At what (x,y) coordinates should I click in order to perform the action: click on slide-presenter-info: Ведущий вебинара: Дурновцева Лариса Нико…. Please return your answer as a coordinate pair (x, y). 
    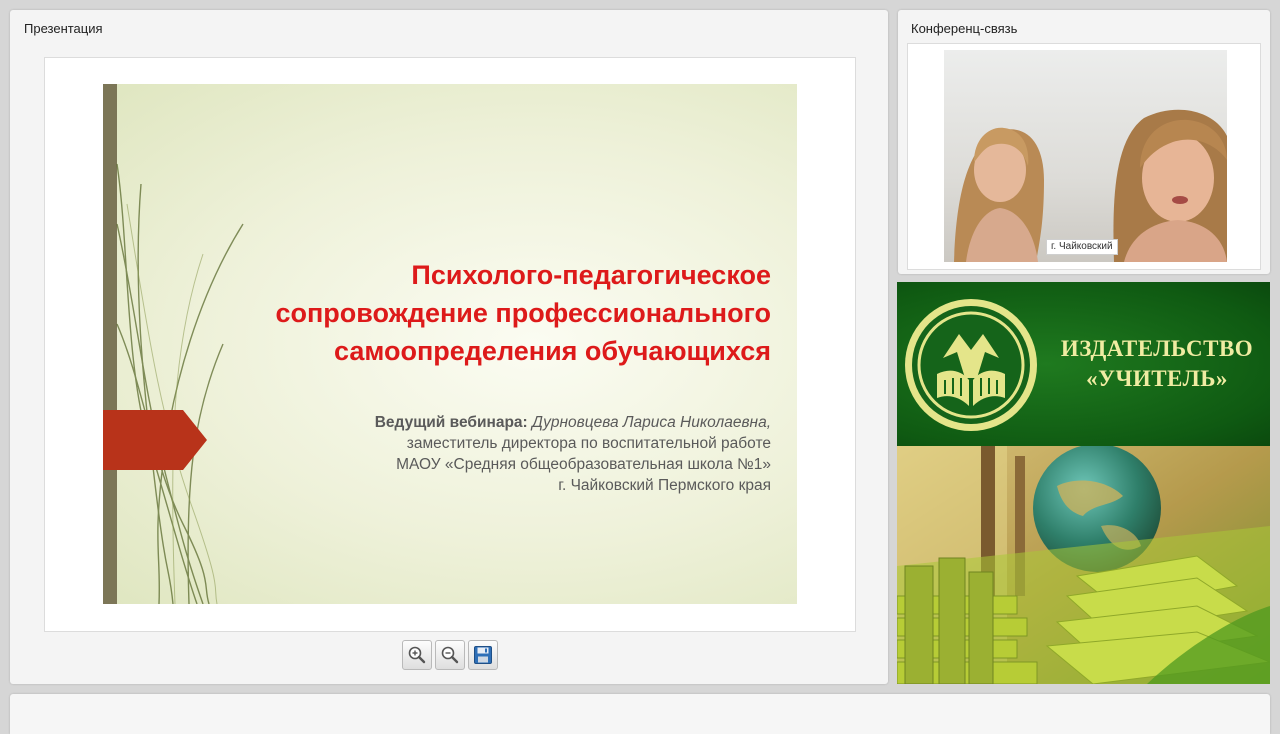
    Looking at the image, I should click on (491, 454).